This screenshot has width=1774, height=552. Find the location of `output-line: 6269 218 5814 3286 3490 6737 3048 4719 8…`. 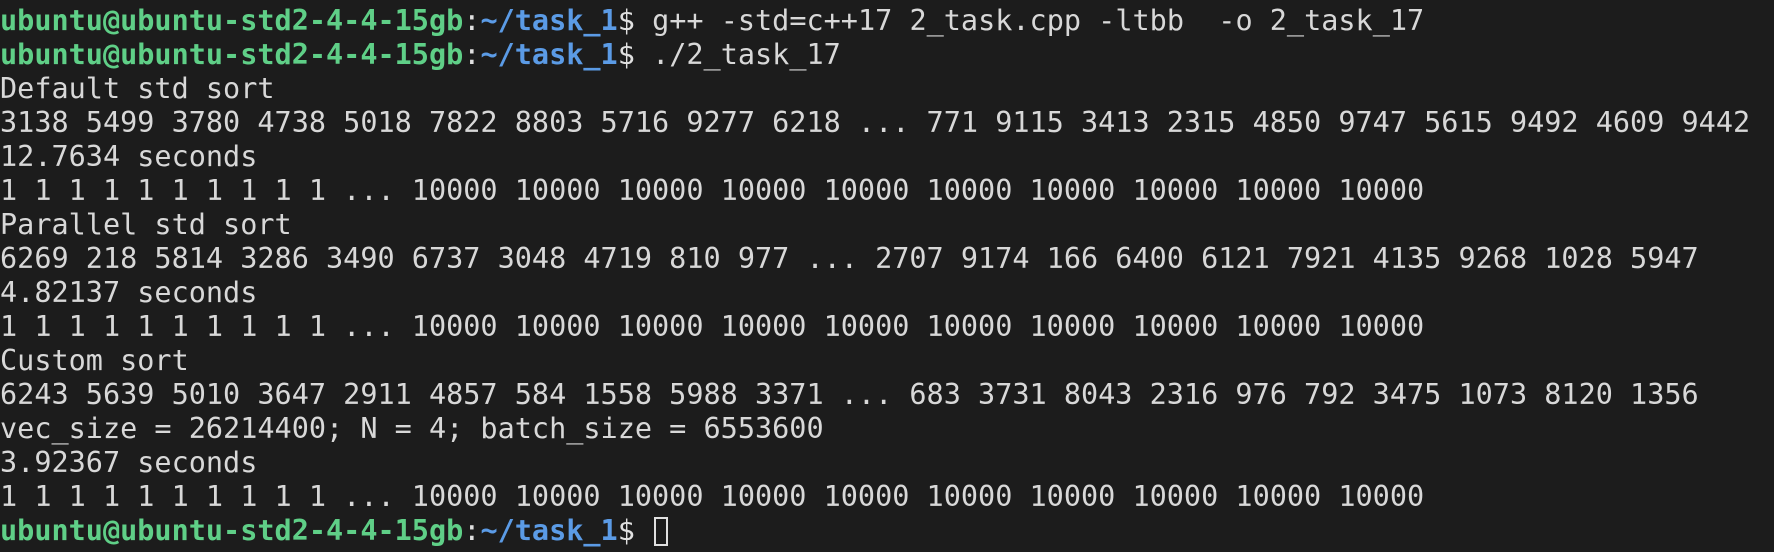

output-line: 6269 218 5814 3286 3490 6737 3048 4719 8… is located at coordinates (849, 258).